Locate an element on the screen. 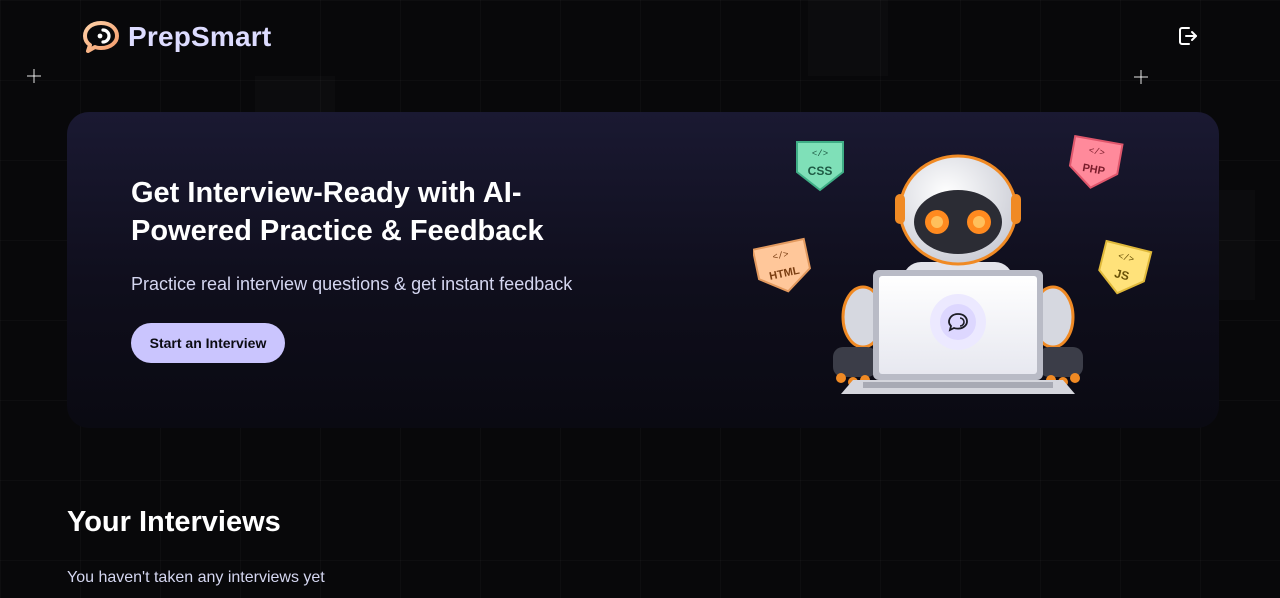 The image size is (1280, 598). html-tag-icon: </> HTML is located at coordinates (782, 265).